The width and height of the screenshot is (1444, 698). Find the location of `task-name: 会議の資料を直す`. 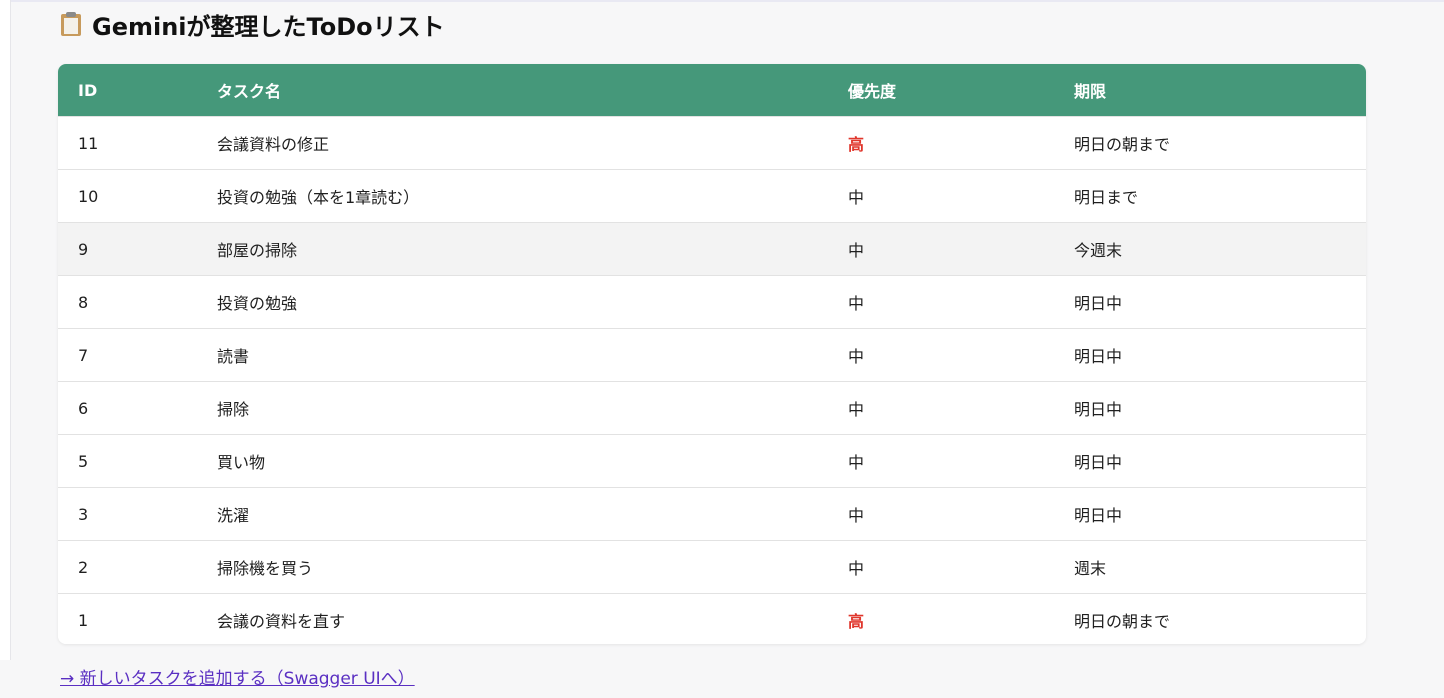

task-name: 会議の資料を直す is located at coordinates (281, 621).